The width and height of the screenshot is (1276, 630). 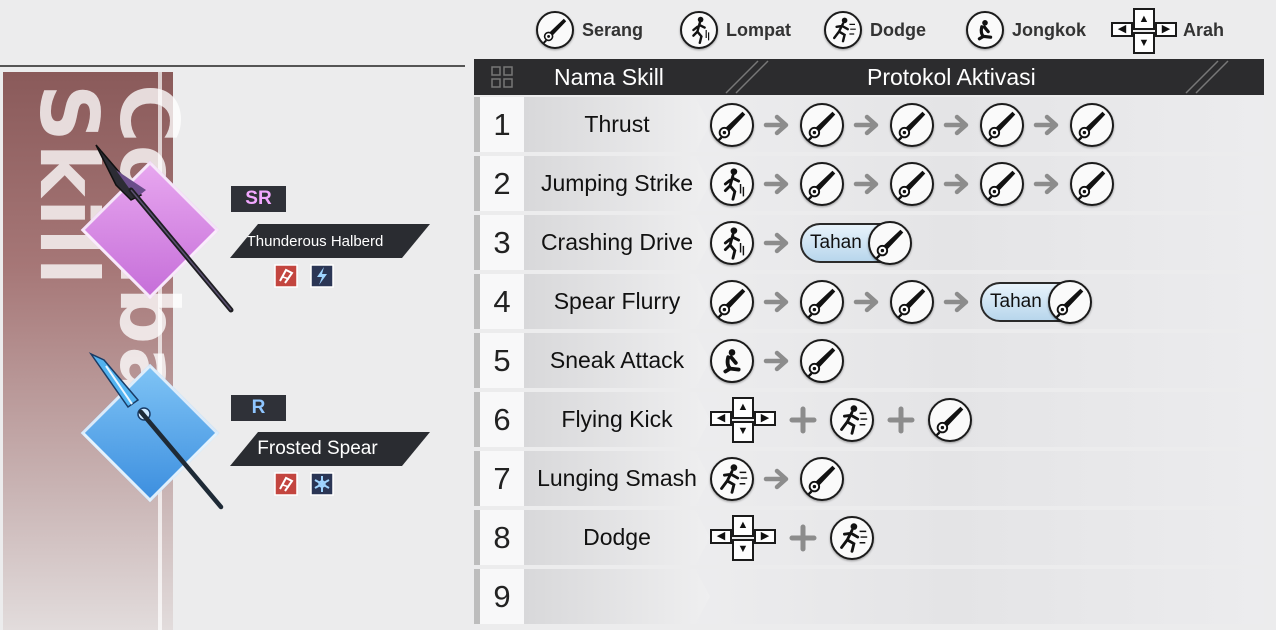 I want to click on skill-name: Sneak Attack, so click(x=617, y=360).